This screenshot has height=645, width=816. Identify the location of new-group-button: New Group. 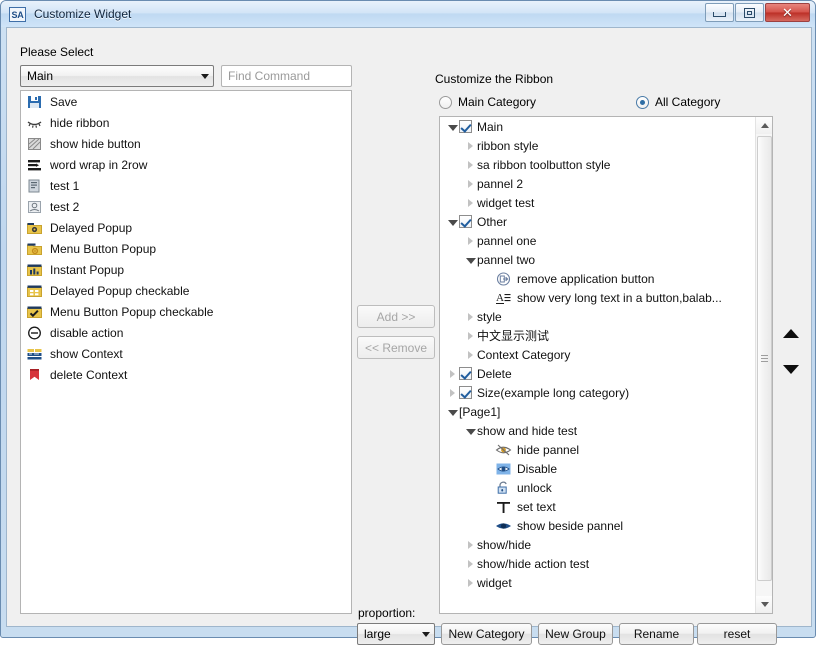
(575, 634).